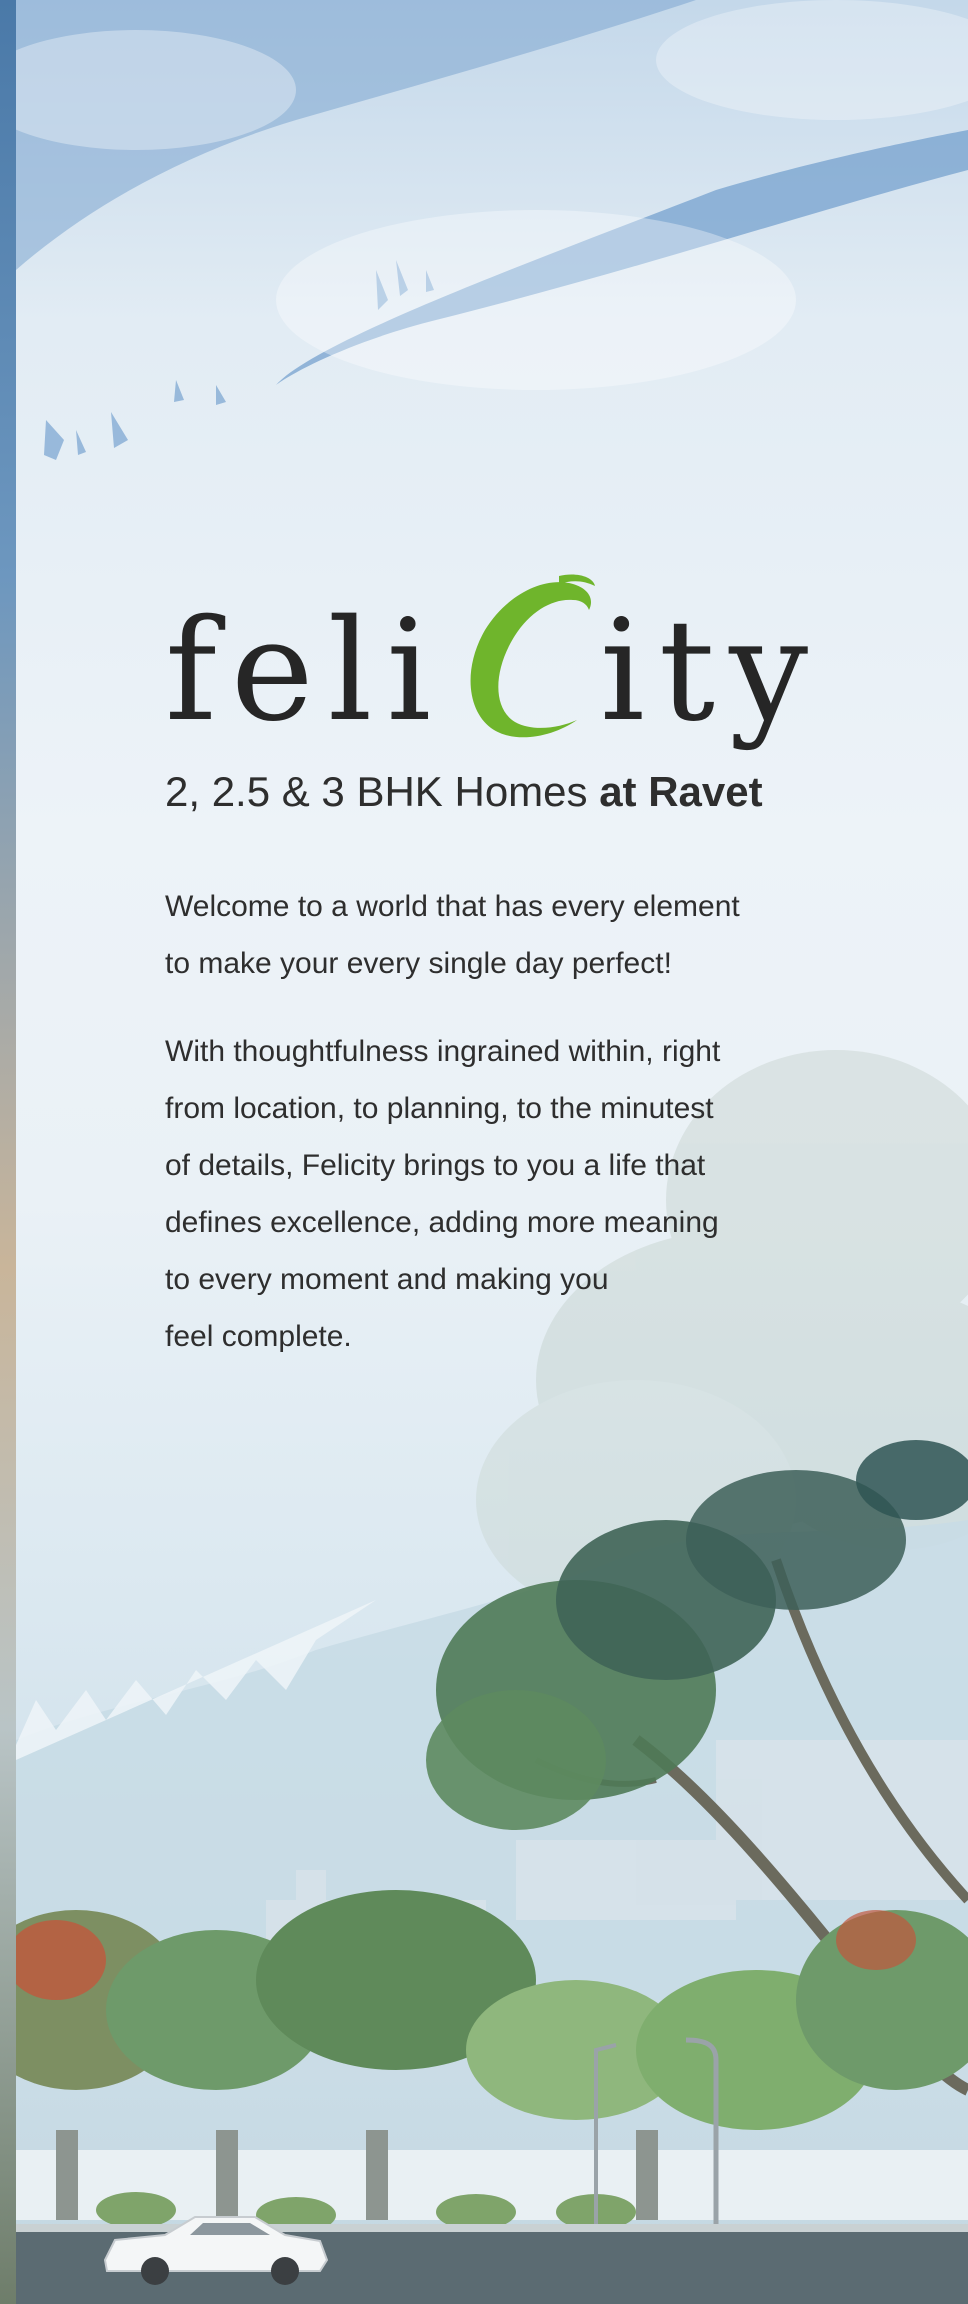  What do you see at coordinates (681, 791) in the screenshot?
I see `tagline-bold: at Ravet` at bounding box center [681, 791].